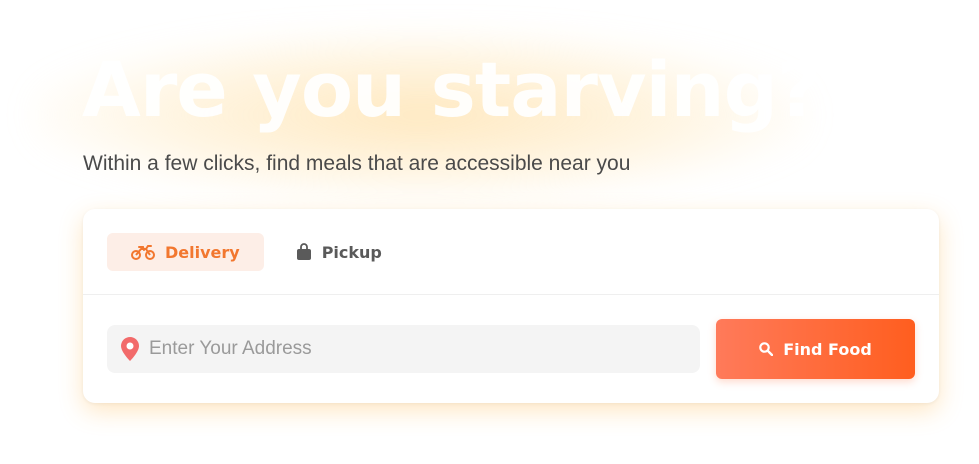 The image size is (979, 464). Describe the element at coordinates (511, 294) in the screenshot. I see `card-divider` at that location.